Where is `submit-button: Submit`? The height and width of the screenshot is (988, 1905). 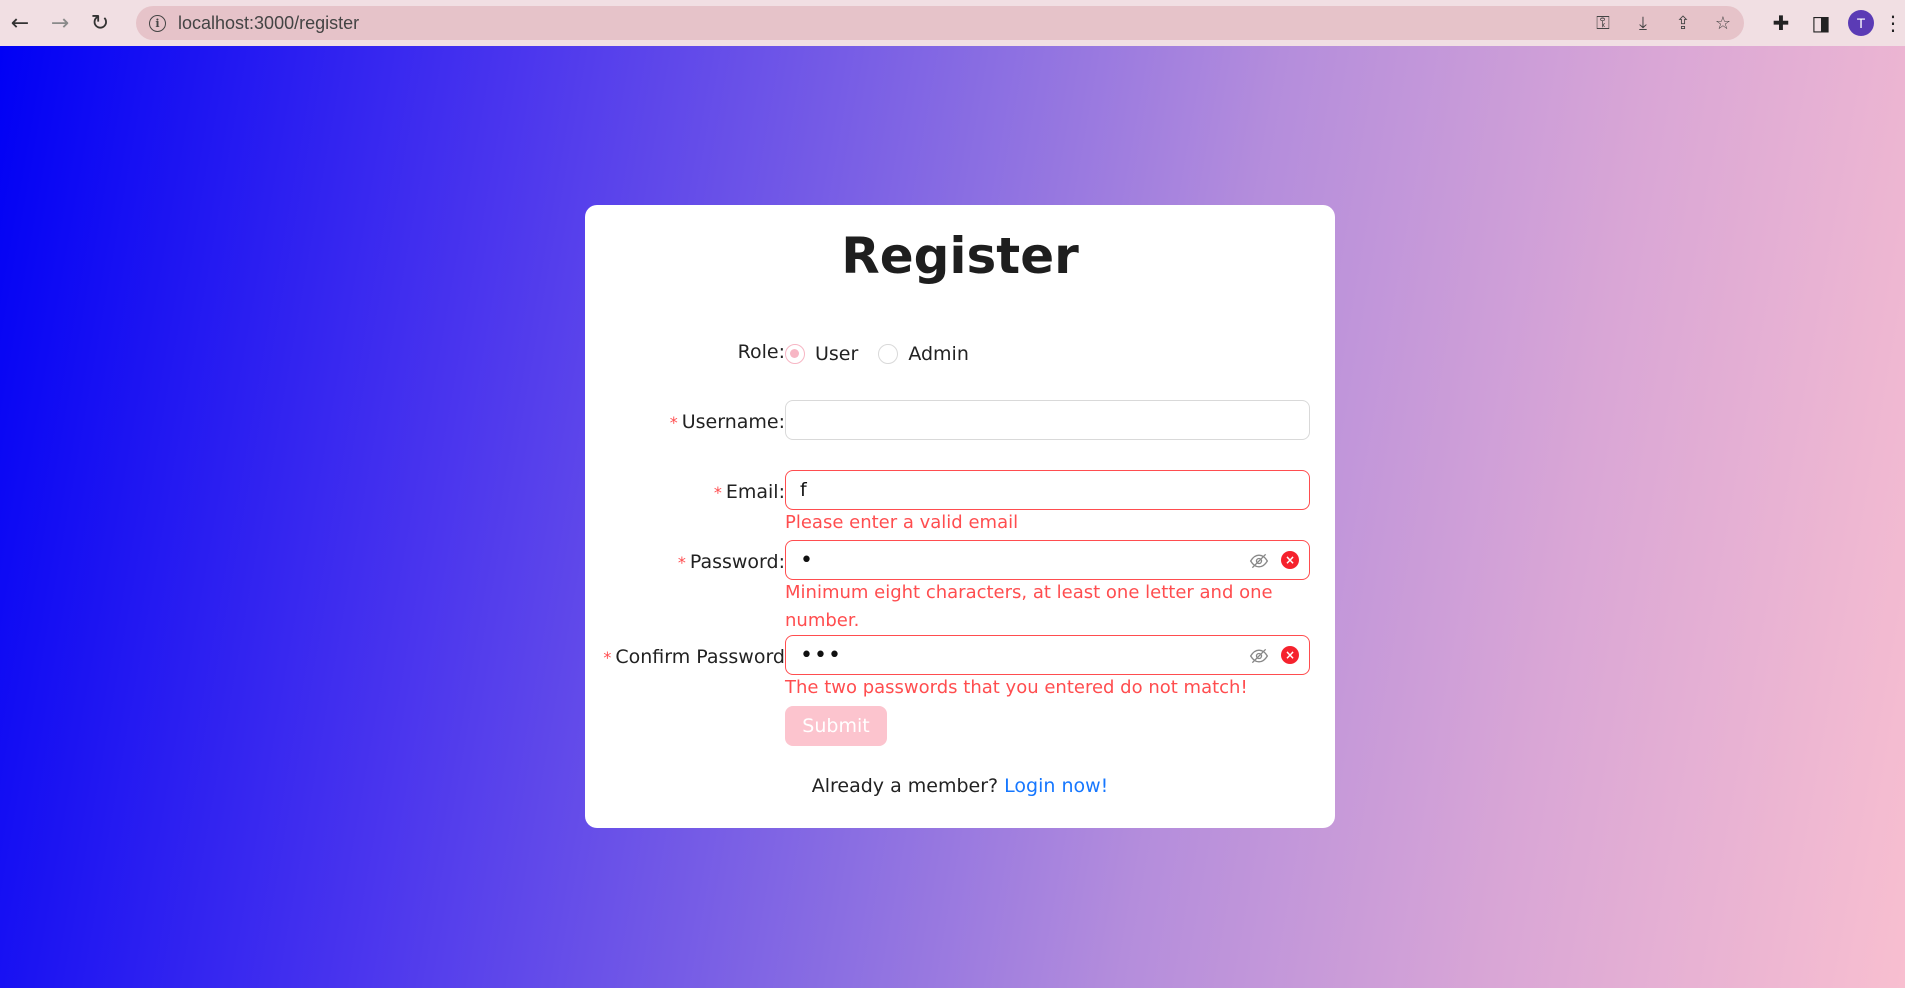 submit-button: Submit is located at coordinates (836, 726).